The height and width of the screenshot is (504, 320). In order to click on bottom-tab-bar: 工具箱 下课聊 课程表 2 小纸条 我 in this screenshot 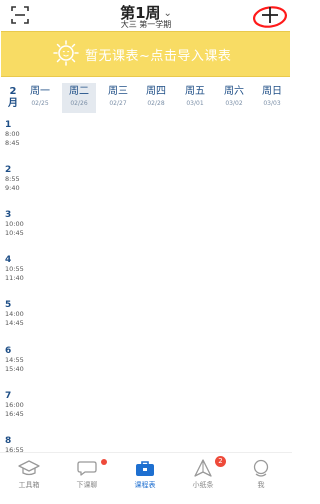, I will do `click(146, 478)`.